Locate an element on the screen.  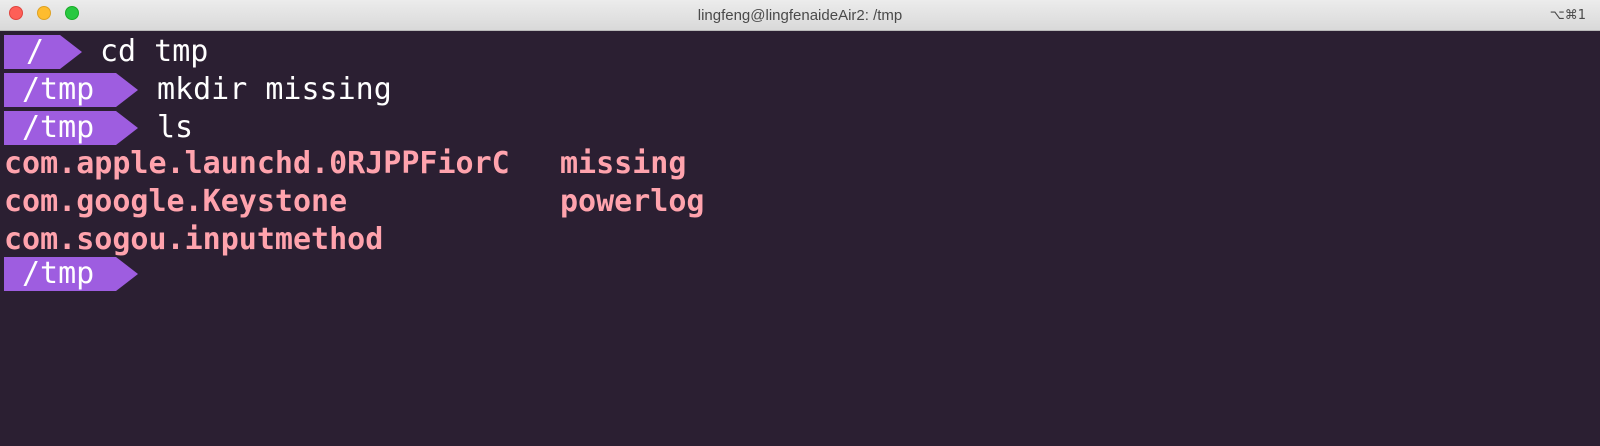
title-bar: lingfeng@lingfenaideAir2: /tmp ⌥⌘1 is located at coordinates (800, 15).